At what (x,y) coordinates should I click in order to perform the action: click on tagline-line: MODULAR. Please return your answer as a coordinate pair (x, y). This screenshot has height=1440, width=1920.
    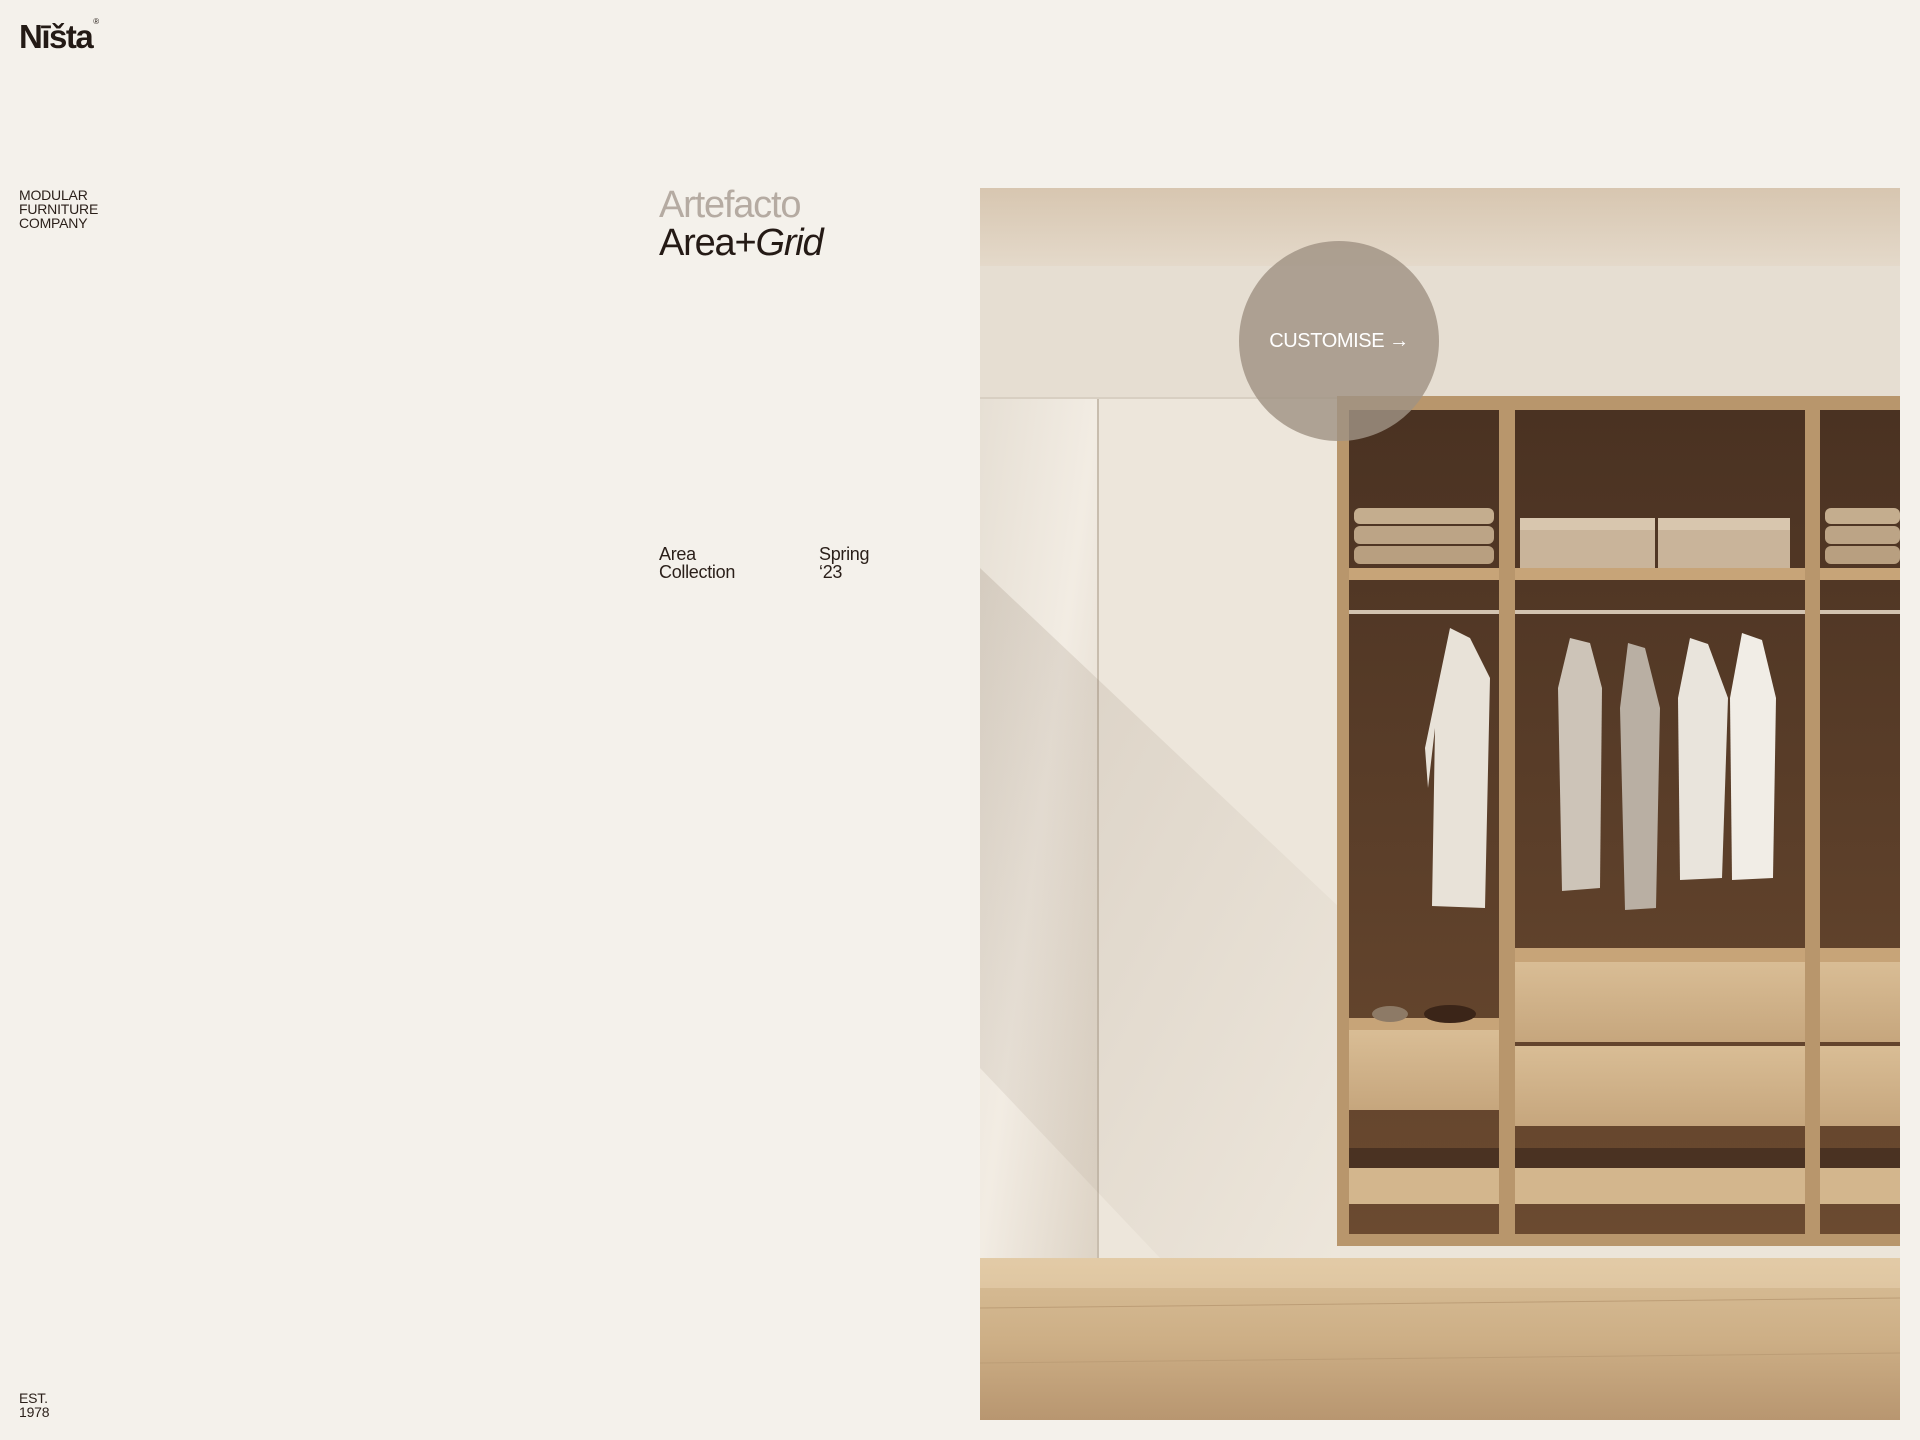
    Looking at the image, I should click on (53, 195).